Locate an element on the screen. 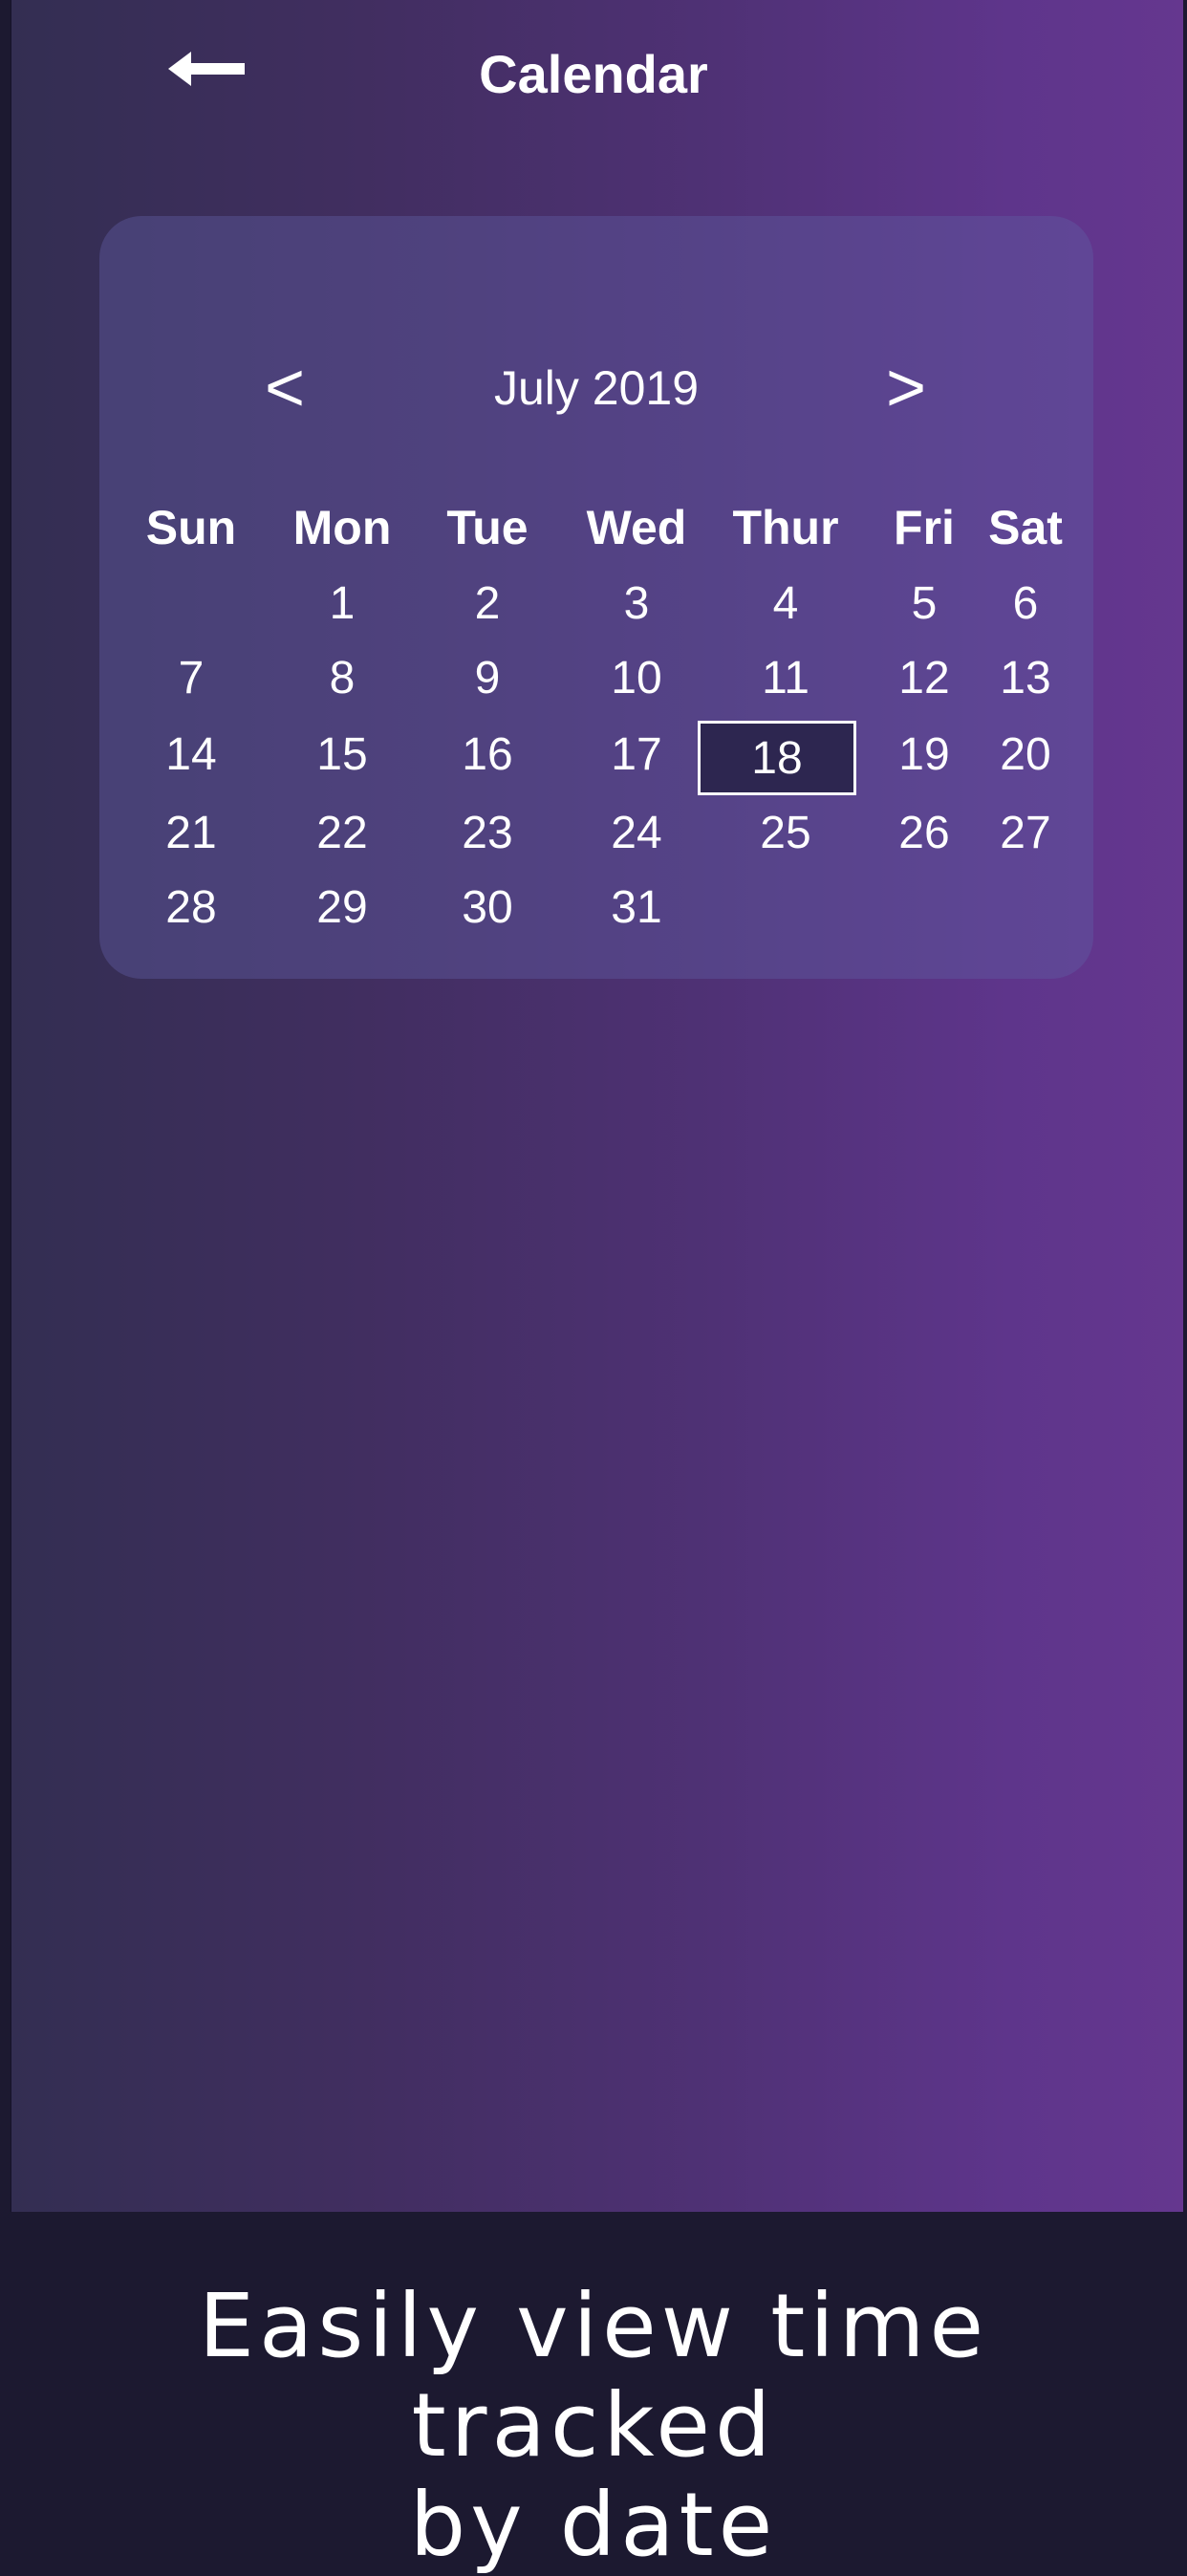 The width and height of the screenshot is (1187, 2576). promo-caption: Easily view time tracked by date is located at coordinates (593, 2426).